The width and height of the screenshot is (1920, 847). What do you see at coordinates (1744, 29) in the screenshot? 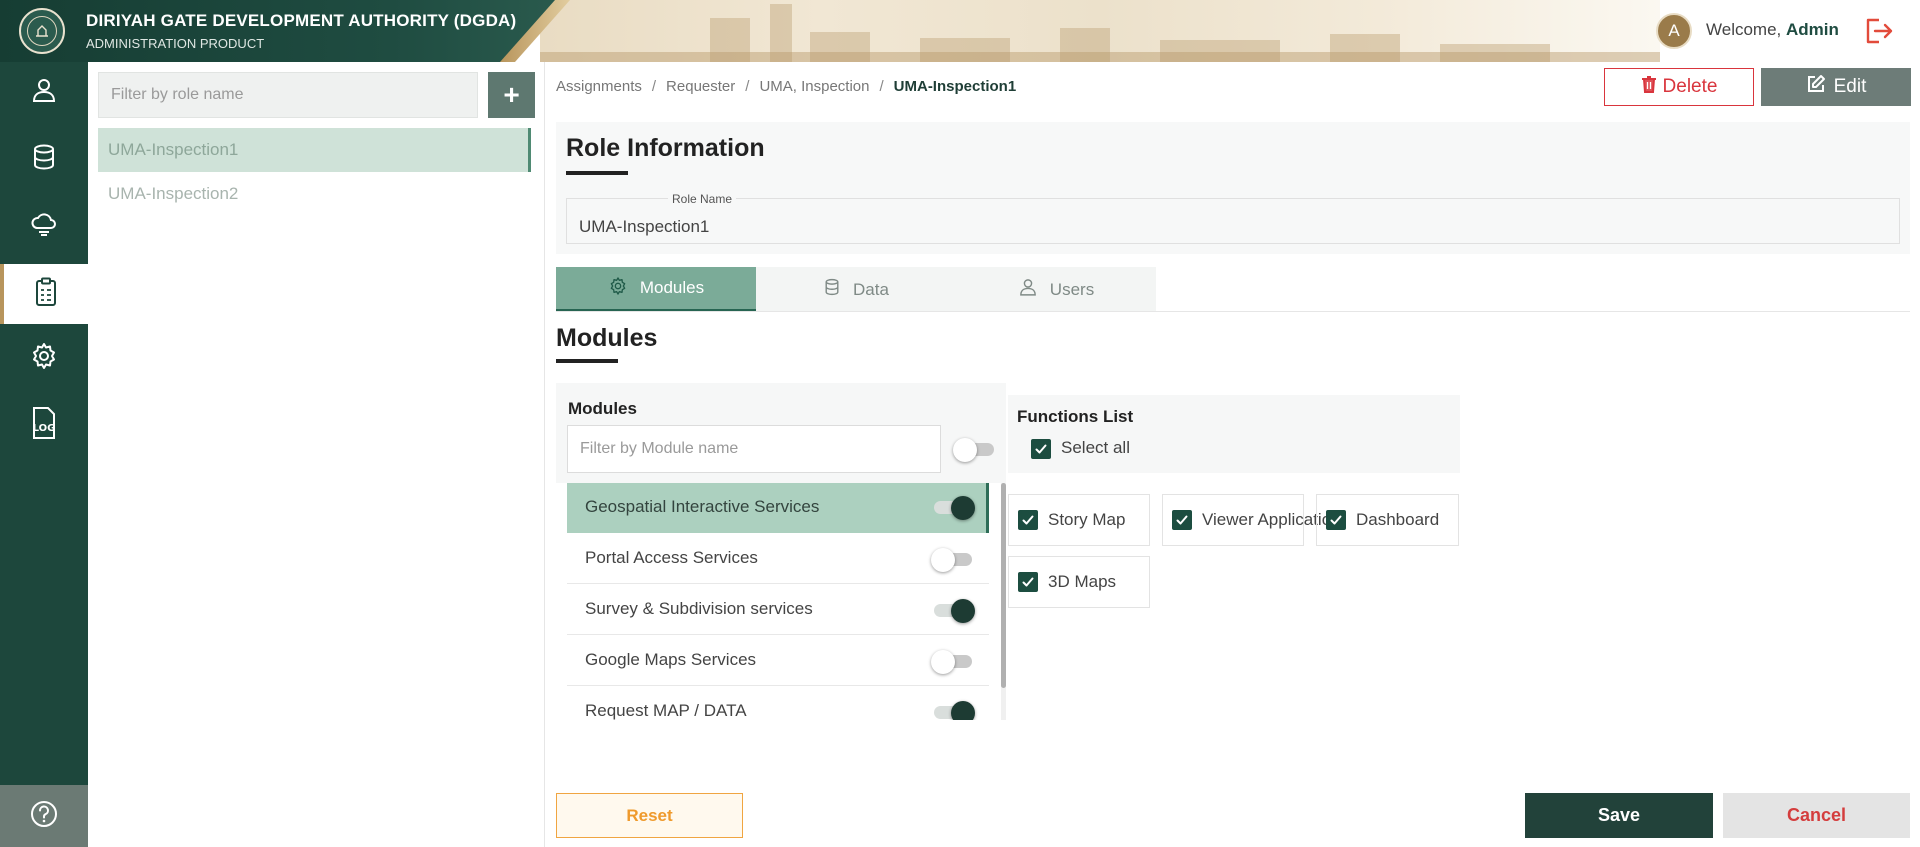
I see `welcome-prefix: Welcome,` at bounding box center [1744, 29].